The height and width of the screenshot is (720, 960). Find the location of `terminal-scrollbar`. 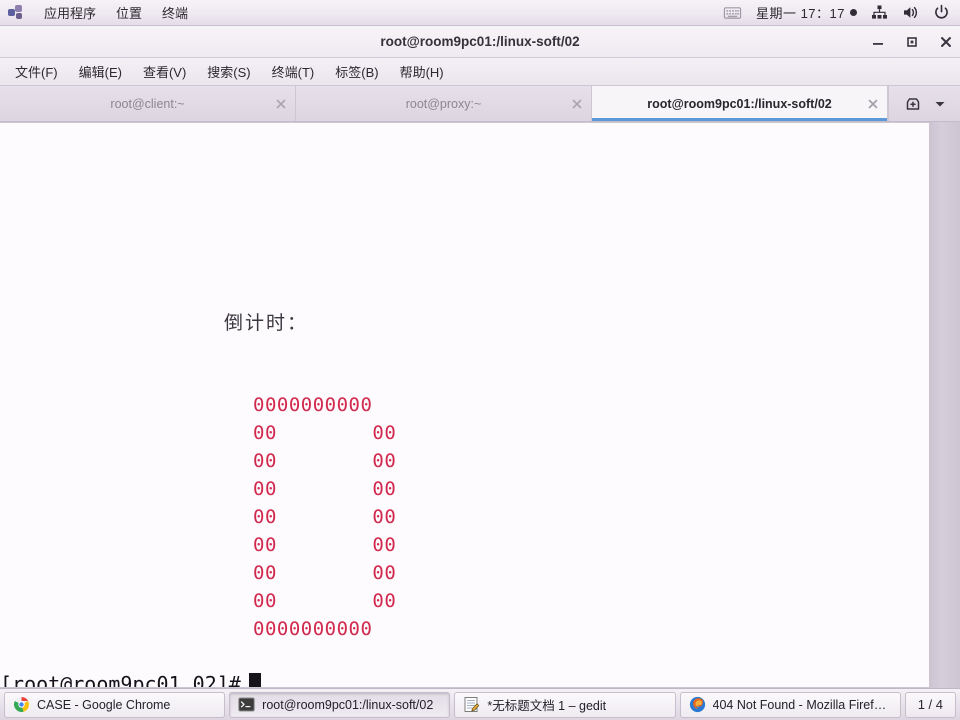

terminal-scrollbar is located at coordinates (945, 405).